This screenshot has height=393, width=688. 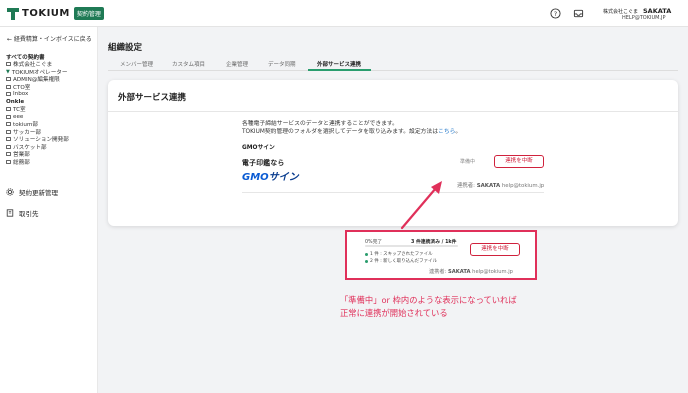 I want to click on logo-sign: サイン, so click(x=283, y=177).